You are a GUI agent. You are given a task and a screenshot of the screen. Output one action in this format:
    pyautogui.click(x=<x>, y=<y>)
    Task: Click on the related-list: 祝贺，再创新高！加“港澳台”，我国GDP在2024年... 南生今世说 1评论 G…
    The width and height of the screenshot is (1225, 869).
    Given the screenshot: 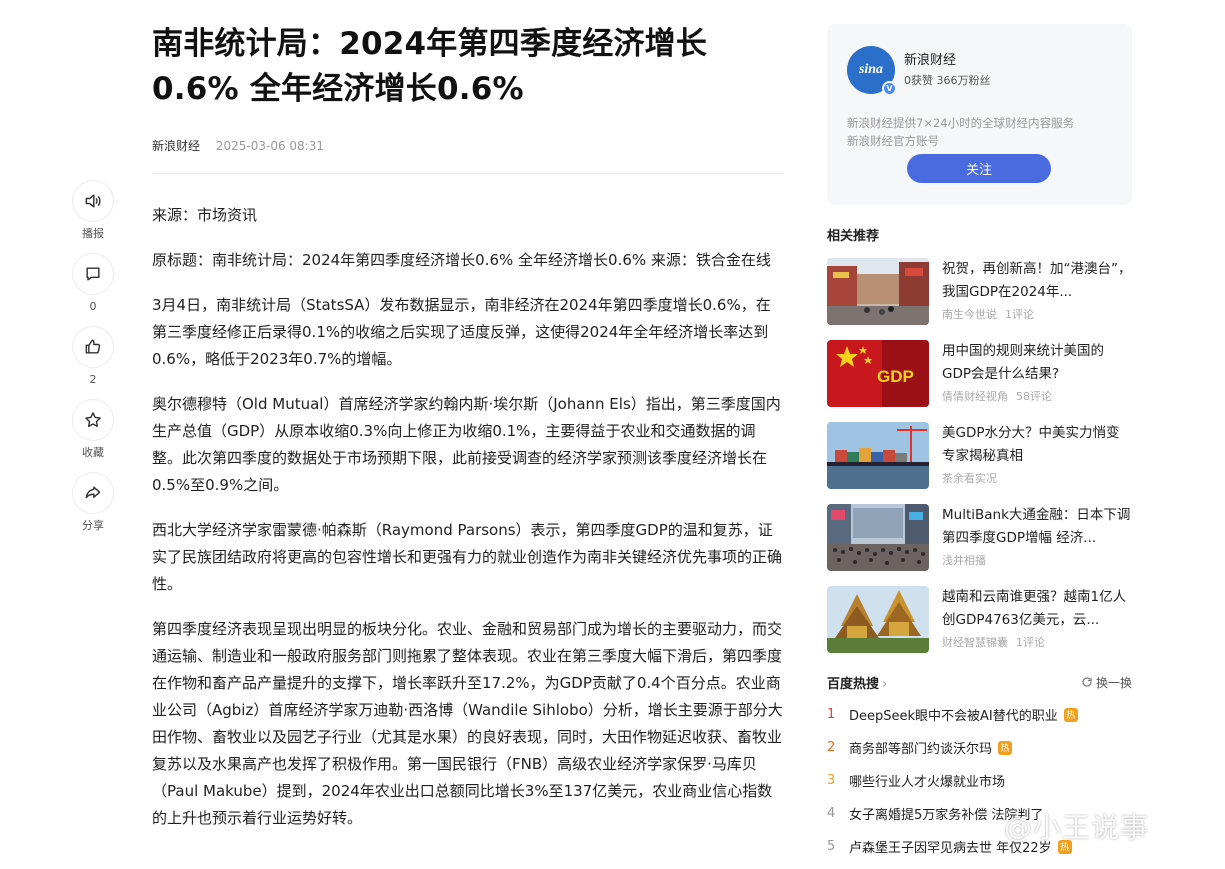 What is the action you would take?
    pyautogui.click(x=979, y=455)
    